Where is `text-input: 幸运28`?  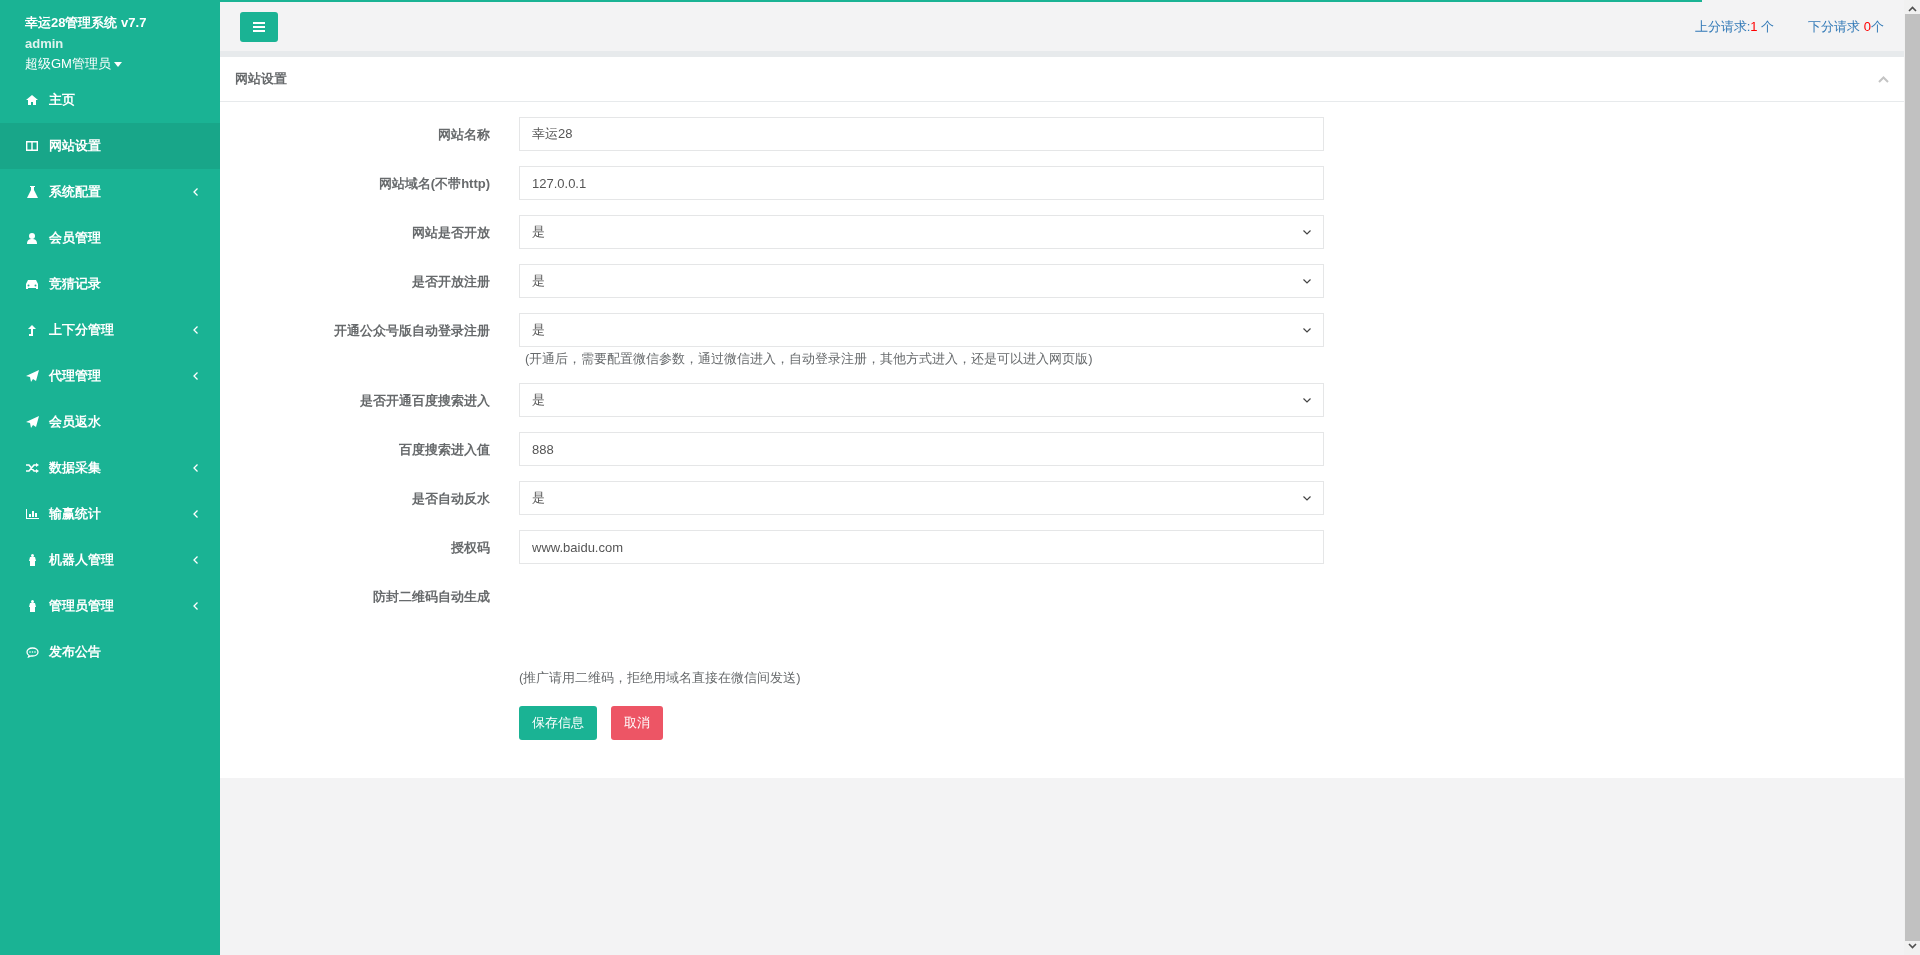
text-input: 幸运28 is located at coordinates (921, 134).